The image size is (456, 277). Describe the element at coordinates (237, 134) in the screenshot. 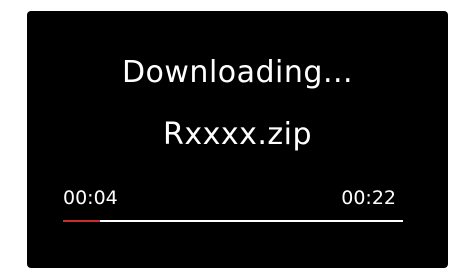

I see `file-name: Rxxxx.zip` at that location.